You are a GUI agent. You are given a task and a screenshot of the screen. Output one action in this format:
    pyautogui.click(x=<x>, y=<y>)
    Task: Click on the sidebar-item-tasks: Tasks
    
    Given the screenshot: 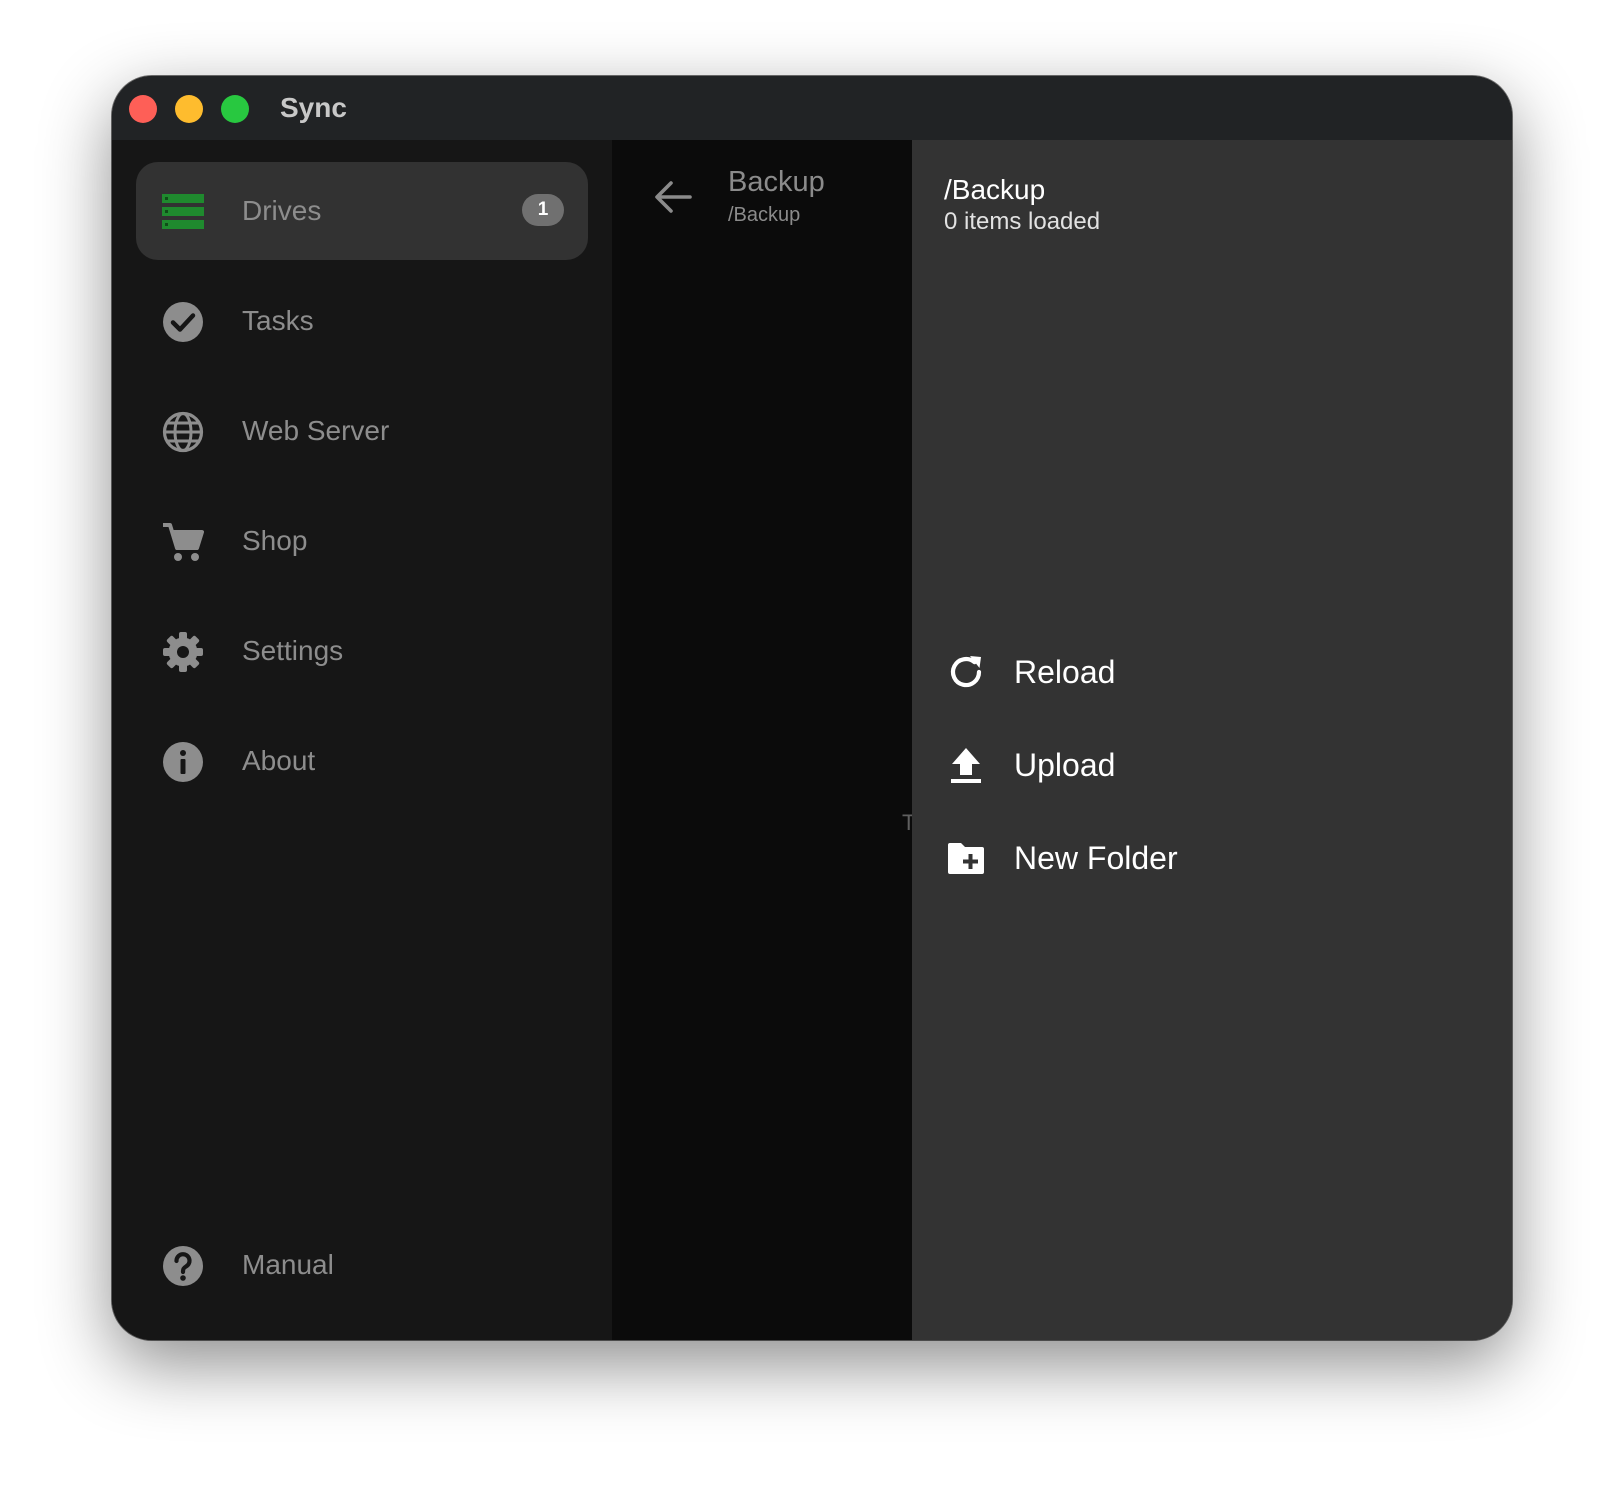 What is the action you would take?
    pyautogui.click(x=362, y=321)
    